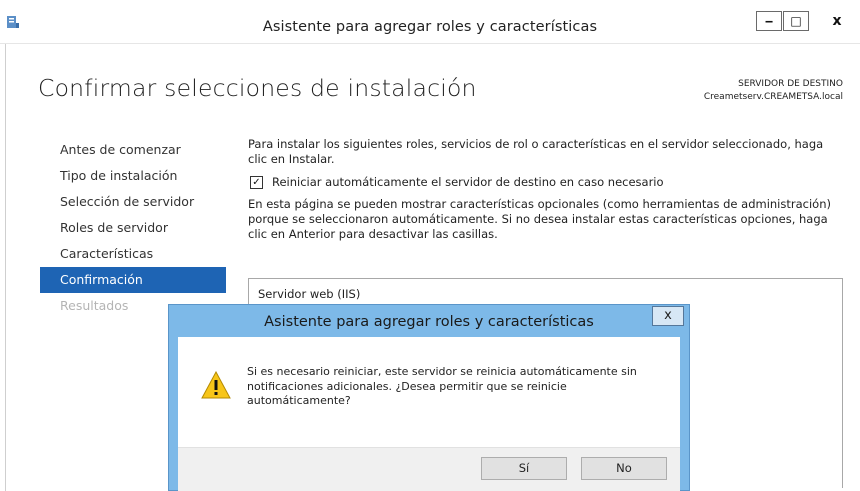  What do you see at coordinates (309, 294) in the screenshot?
I see `list-item: Servidor web (IIS)` at bounding box center [309, 294].